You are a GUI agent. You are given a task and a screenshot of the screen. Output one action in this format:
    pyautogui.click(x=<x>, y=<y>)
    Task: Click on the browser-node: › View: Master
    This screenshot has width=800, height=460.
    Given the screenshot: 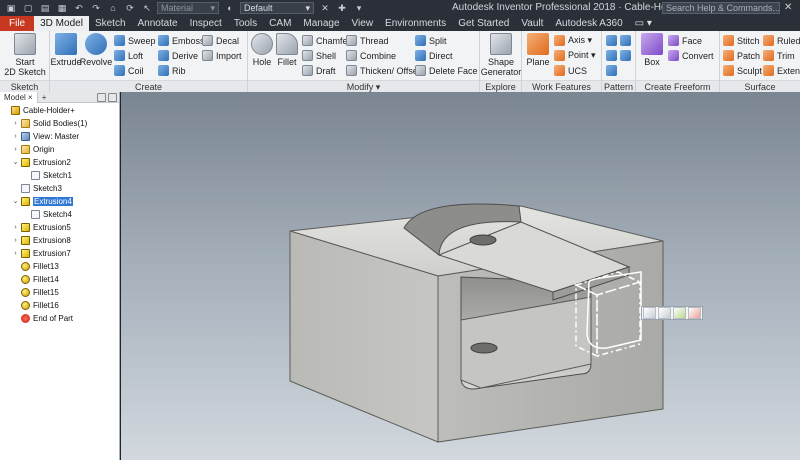 What is the action you would take?
    pyautogui.click(x=45, y=136)
    